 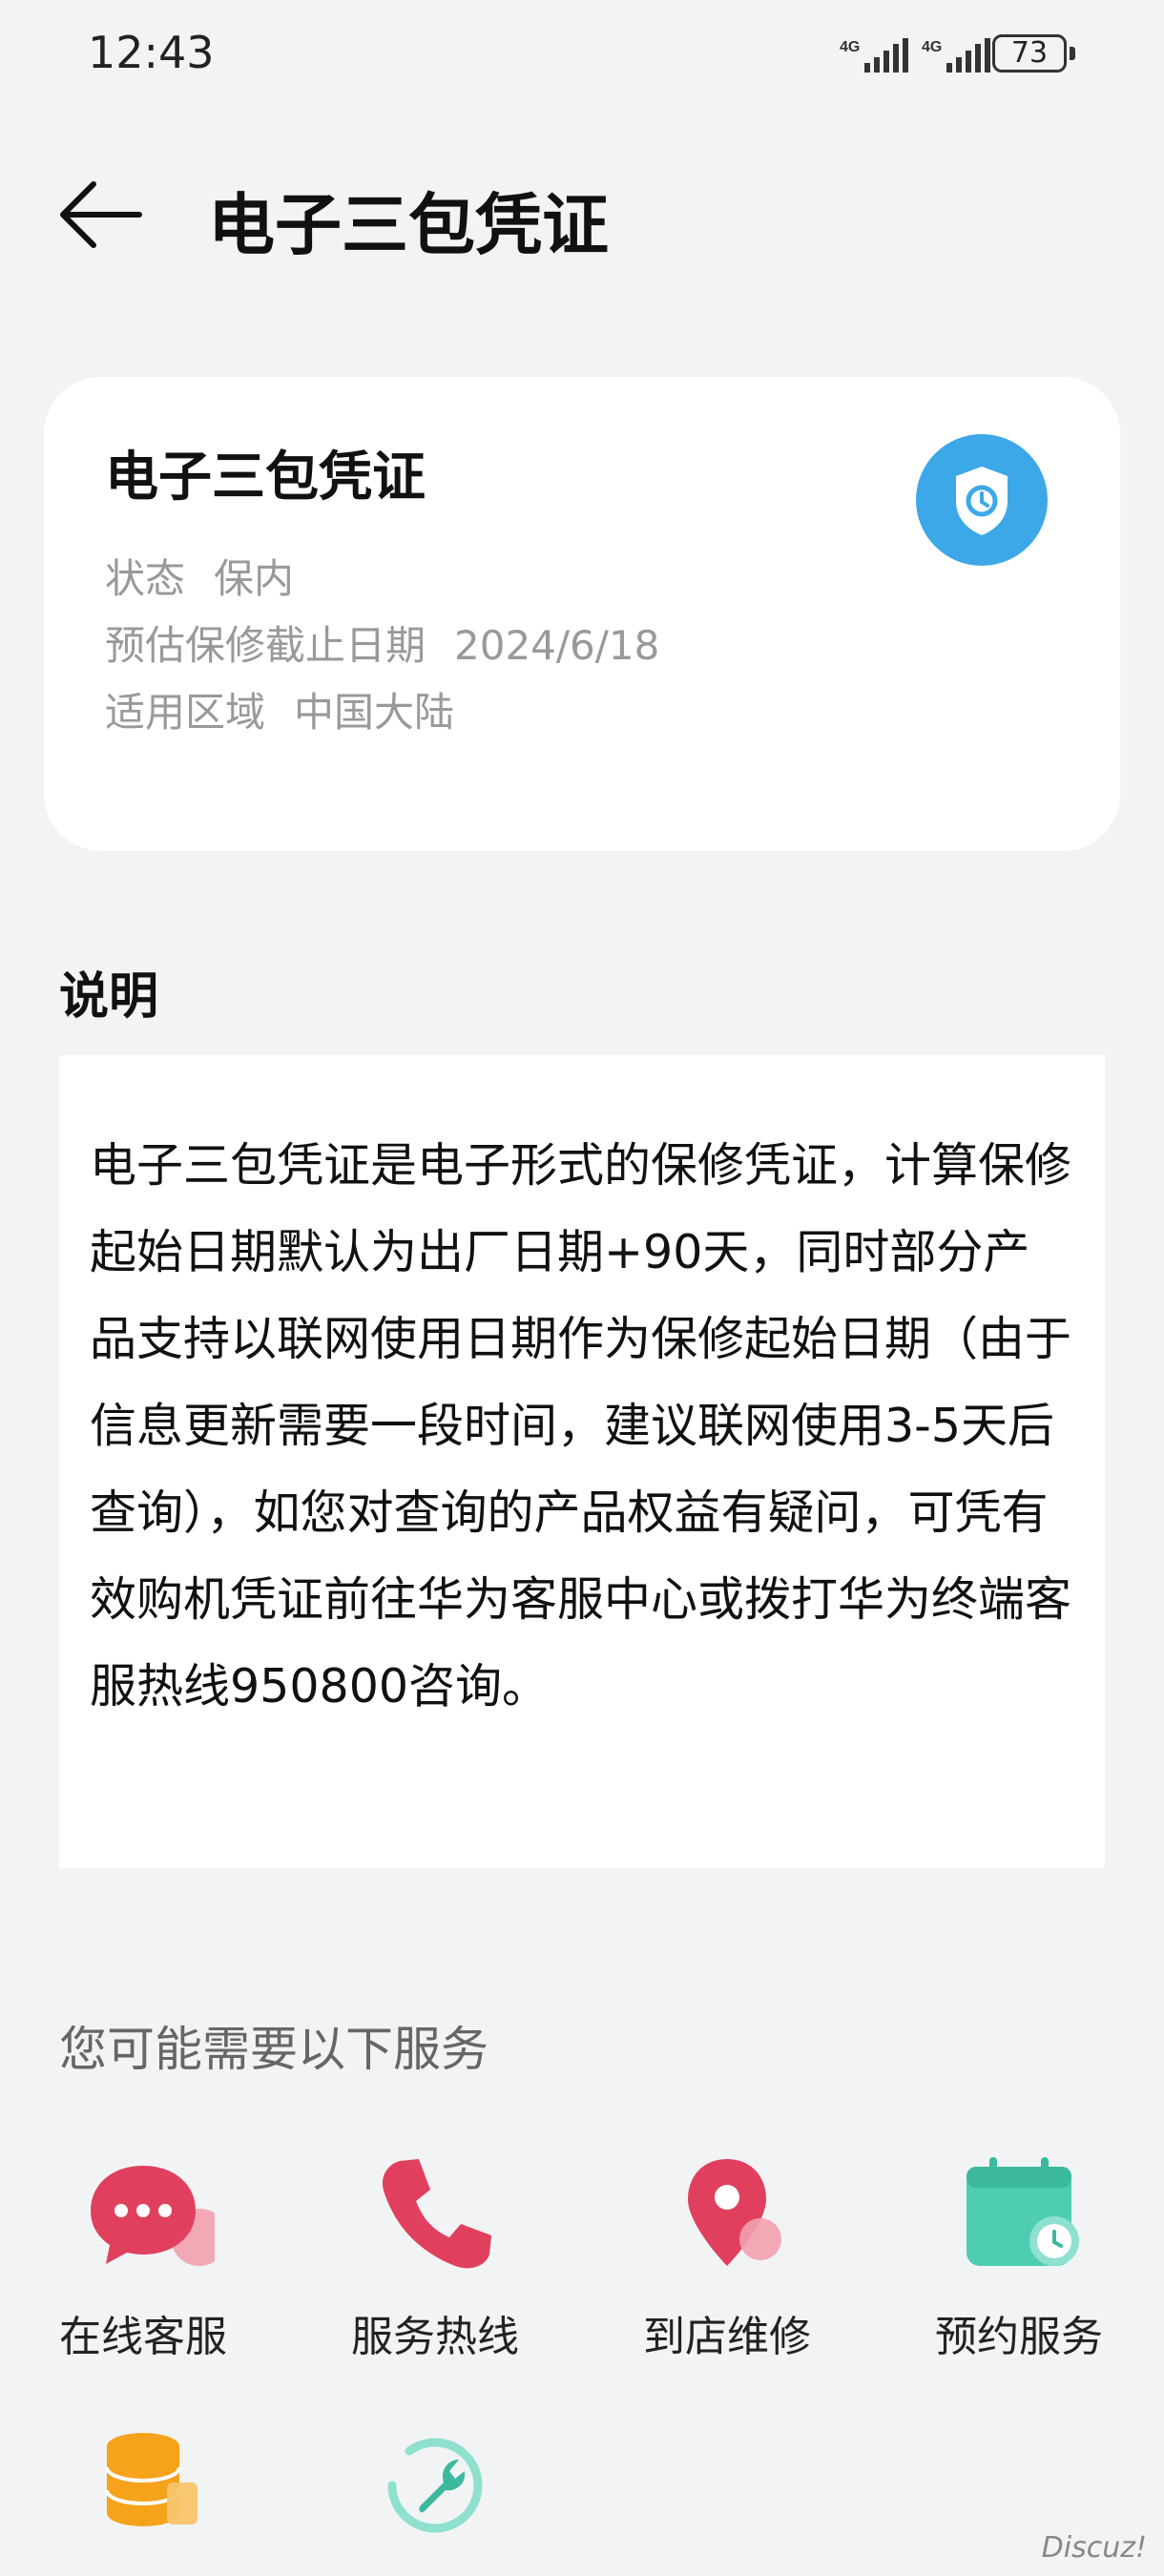 What do you see at coordinates (874, 55) in the screenshot?
I see `signal-4g-icon-1: 4G` at bounding box center [874, 55].